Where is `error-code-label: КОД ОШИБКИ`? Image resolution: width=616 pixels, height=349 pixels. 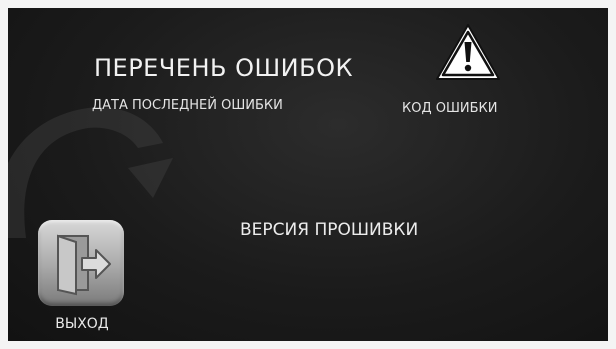 error-code-label: КОД ОШИБКИ is located at coordinates (450, 108).